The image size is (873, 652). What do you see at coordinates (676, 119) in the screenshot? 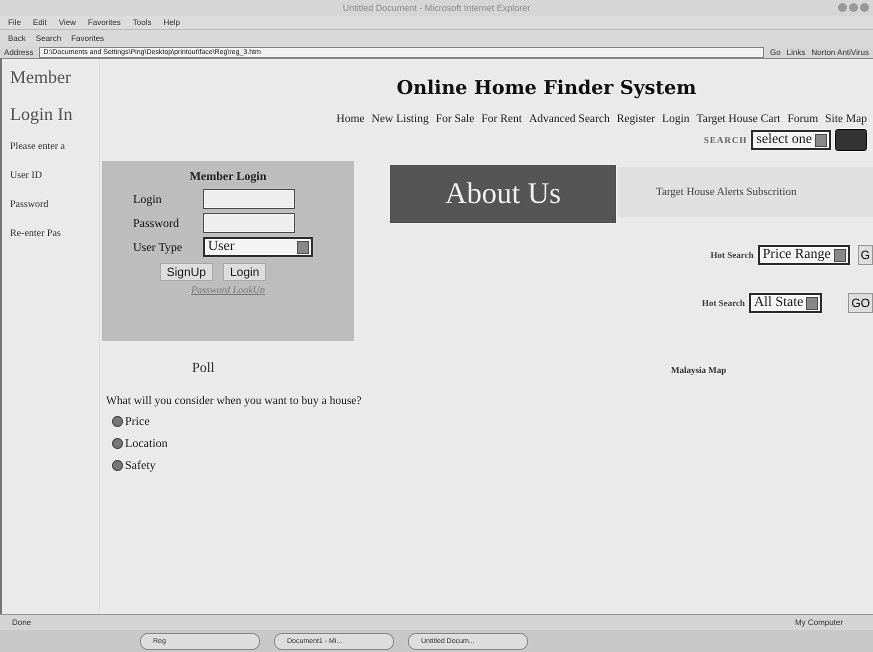
I see `nav-link: Login` at bounding box center [676, 119].